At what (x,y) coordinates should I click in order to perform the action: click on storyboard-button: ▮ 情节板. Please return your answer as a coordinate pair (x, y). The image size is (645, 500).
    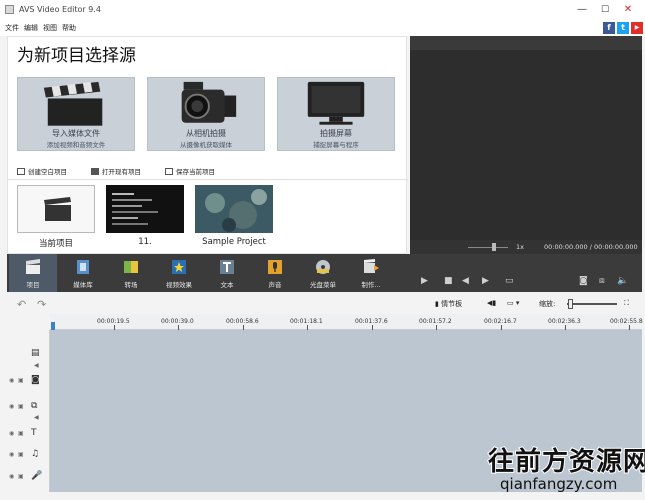
    Looking at the image, I should click on (448, 304).